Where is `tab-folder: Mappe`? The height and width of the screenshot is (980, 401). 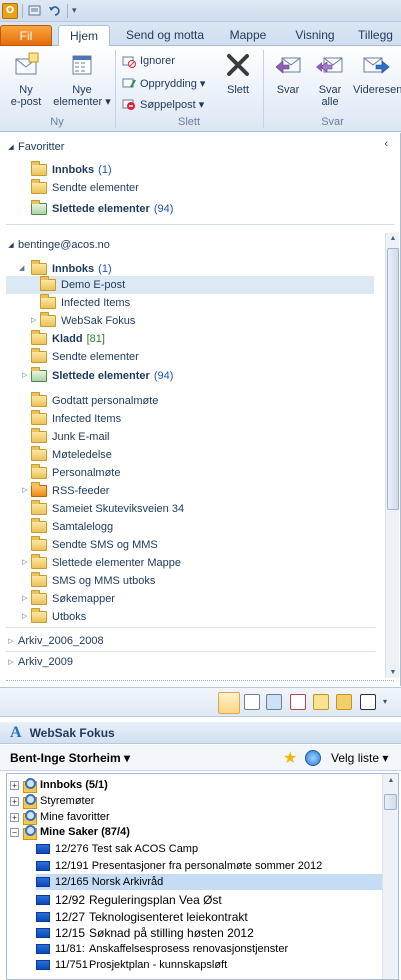
tab-folder: Mappe is located at coordinates (248, 35).